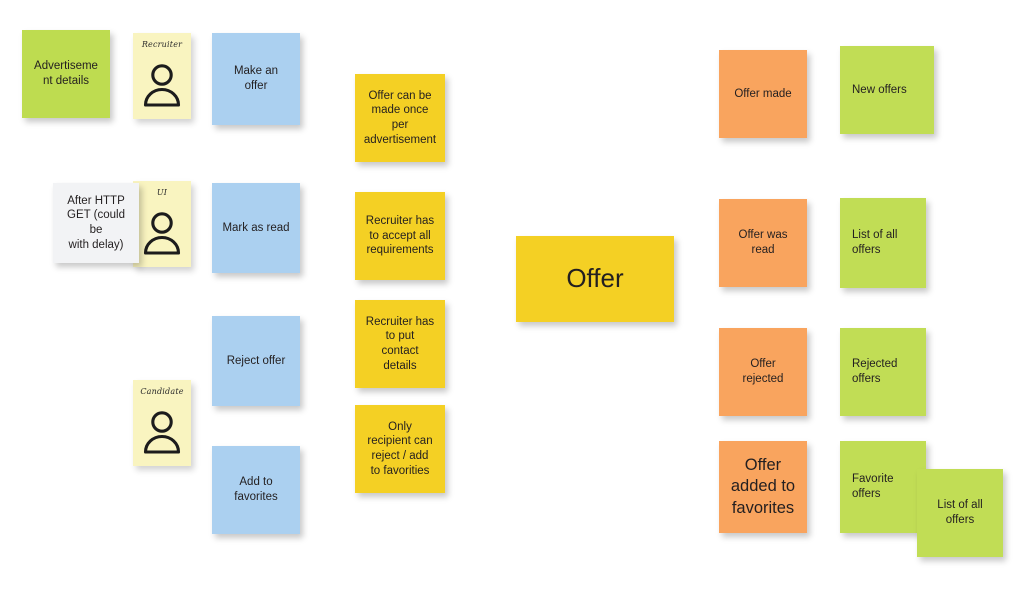 This screenshot has width=1024, height=589. I want to click on note-text: Mark as read, so click(256, 227).